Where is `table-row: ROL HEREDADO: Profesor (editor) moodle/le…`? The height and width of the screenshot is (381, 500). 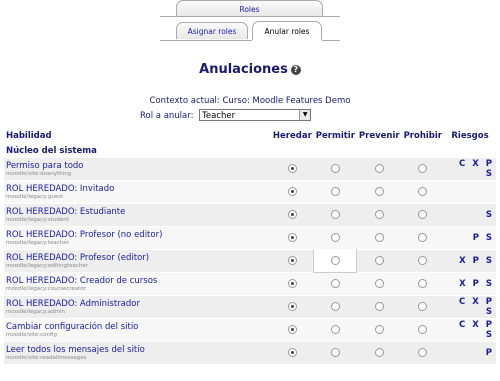 table-row: ROL HEREDADO: Profesor (editor) moodle/le… is located at coordinates (250, 261).